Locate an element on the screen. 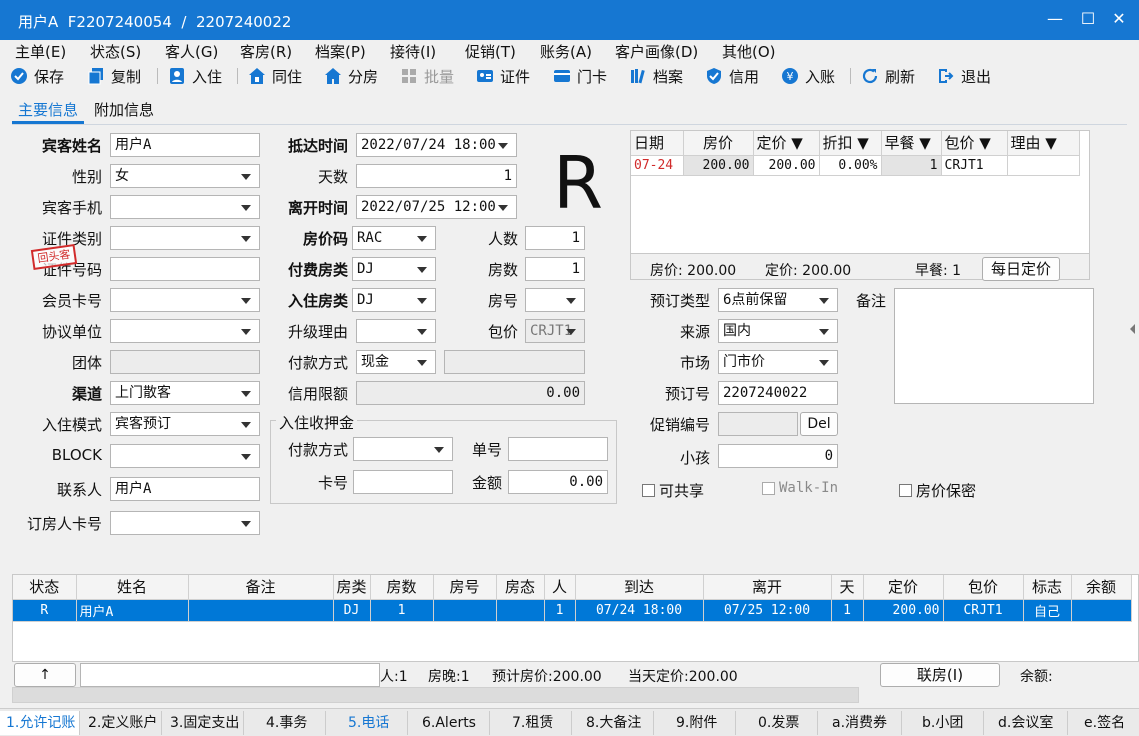 The width and height of the screenshot is (1139, 736). depart-datetime: 2022/07/25 12:00 is located at coordinates (436, 207).